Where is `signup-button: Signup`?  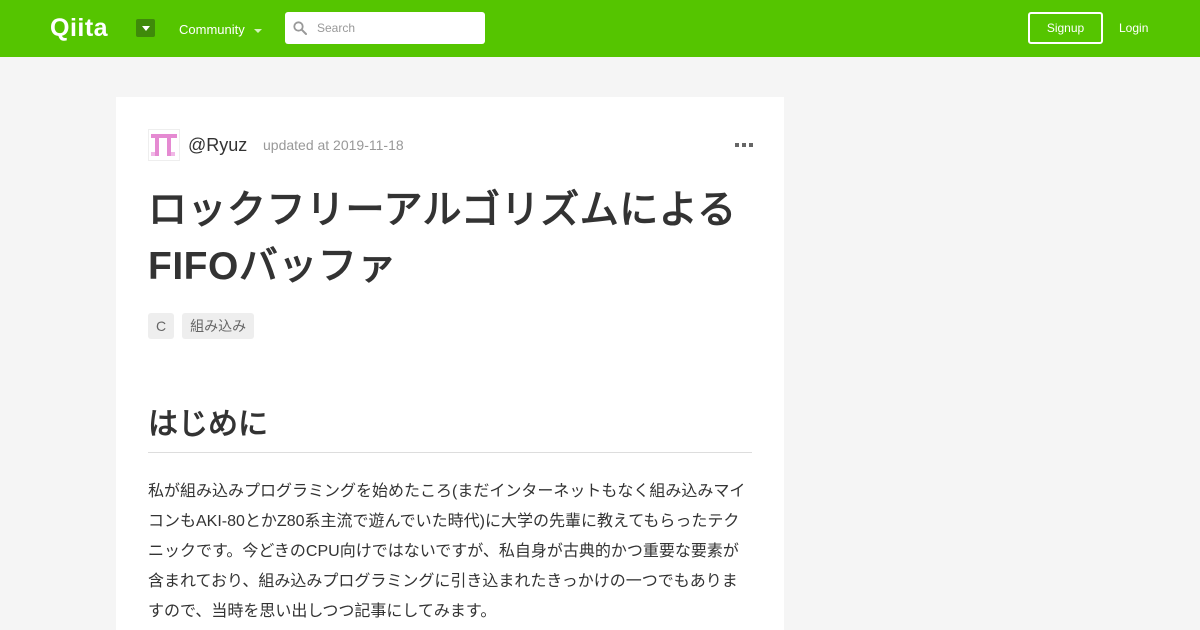 signup-button: Signup is located at coordinates (1065, 28).